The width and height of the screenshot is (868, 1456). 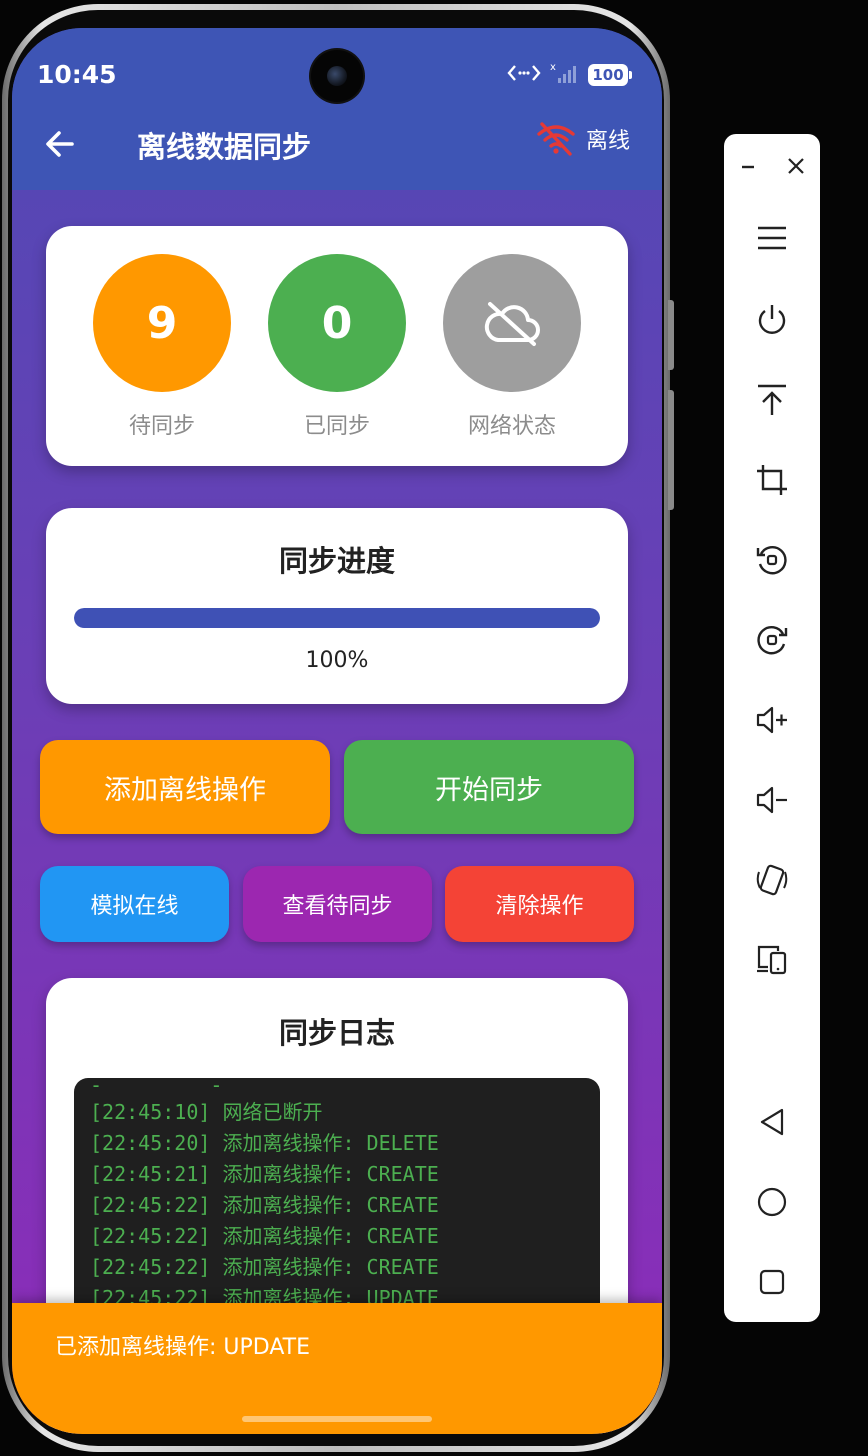 I want to click on signal-icon: x, so click(x=565, y=75).